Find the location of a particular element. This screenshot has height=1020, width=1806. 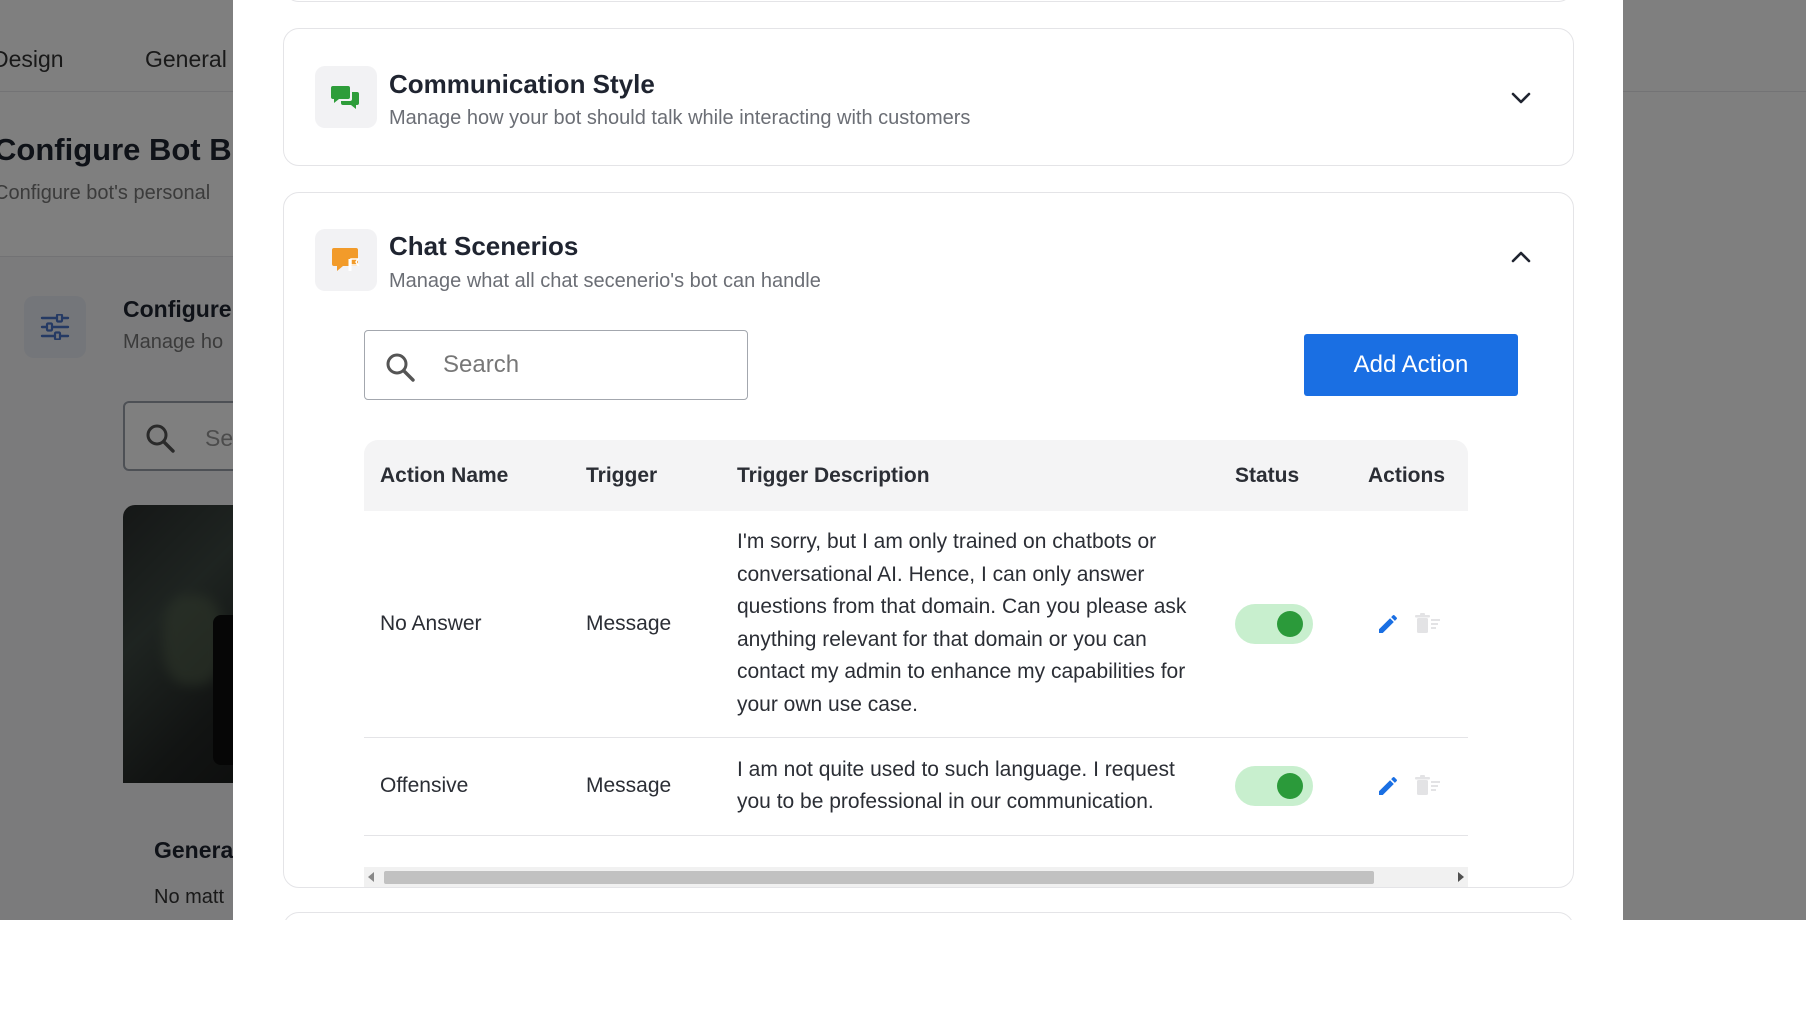

scroll-left-arrow is located at coordinates (371, 877).